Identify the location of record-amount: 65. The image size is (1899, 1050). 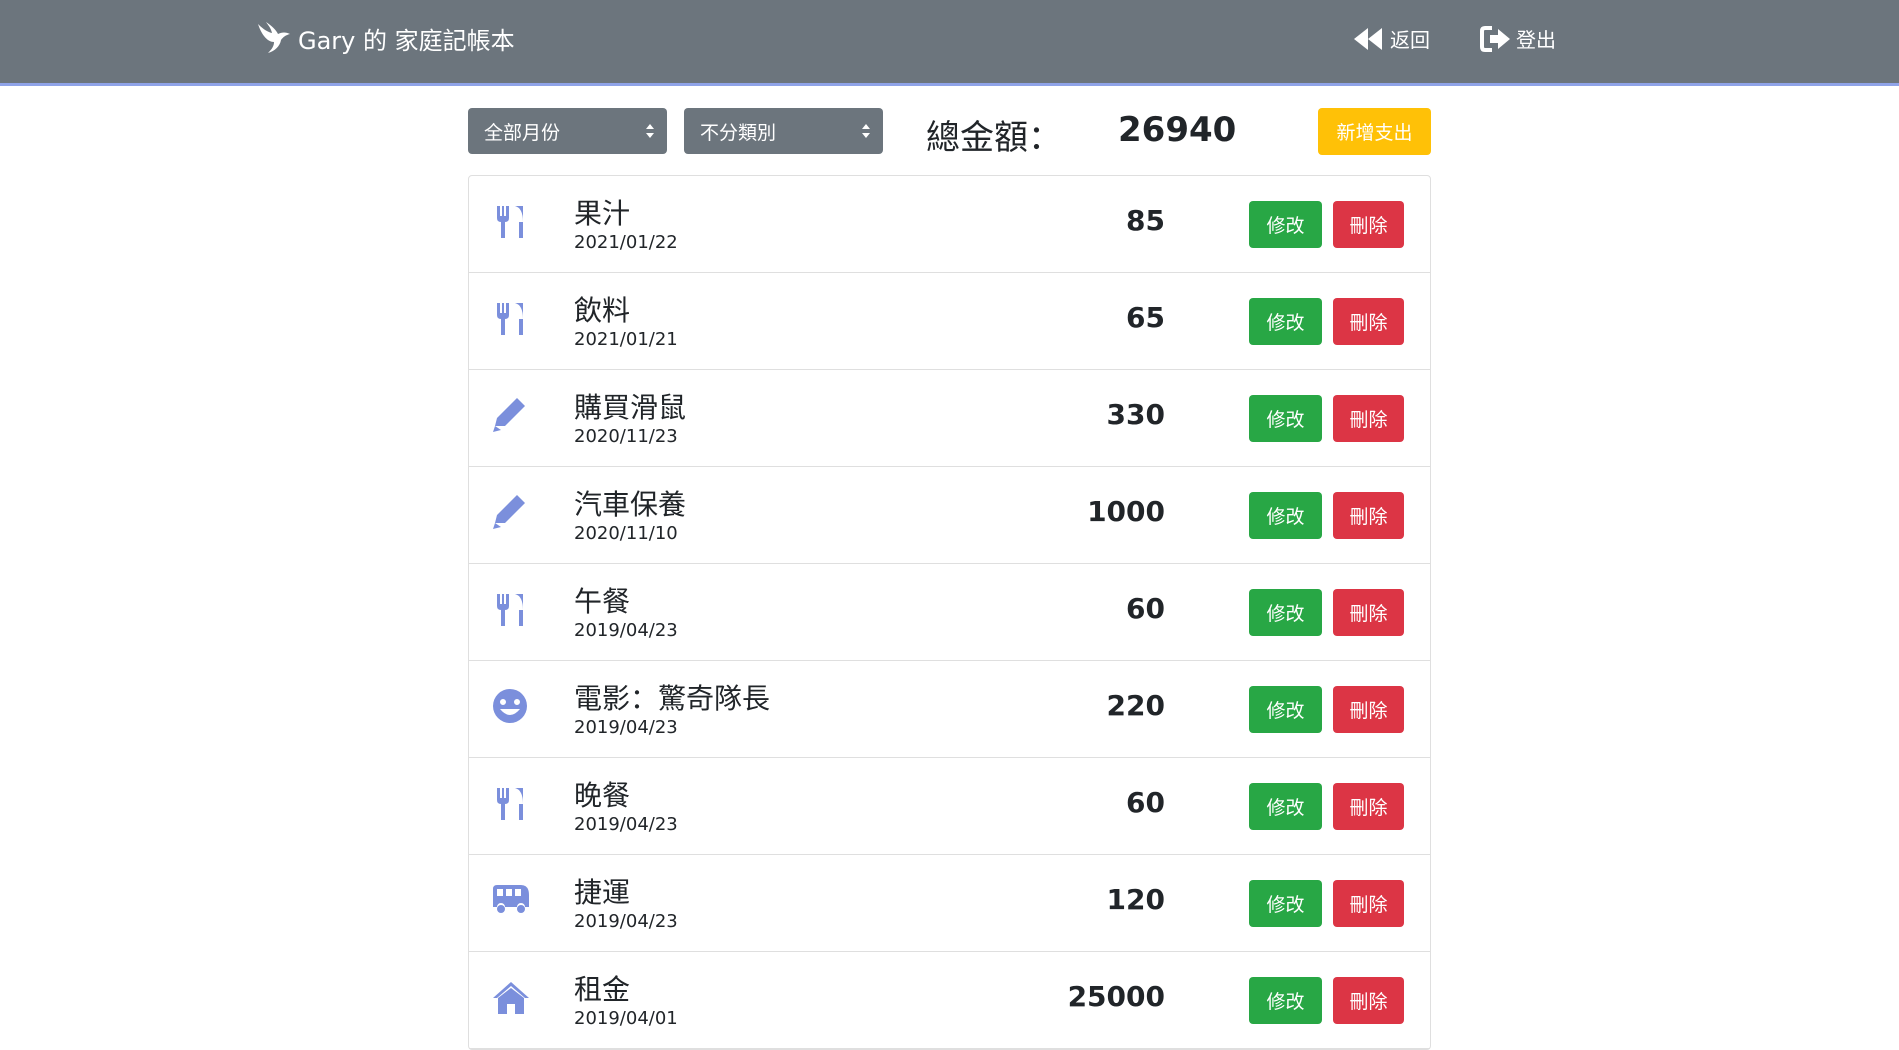
(1145, 317).